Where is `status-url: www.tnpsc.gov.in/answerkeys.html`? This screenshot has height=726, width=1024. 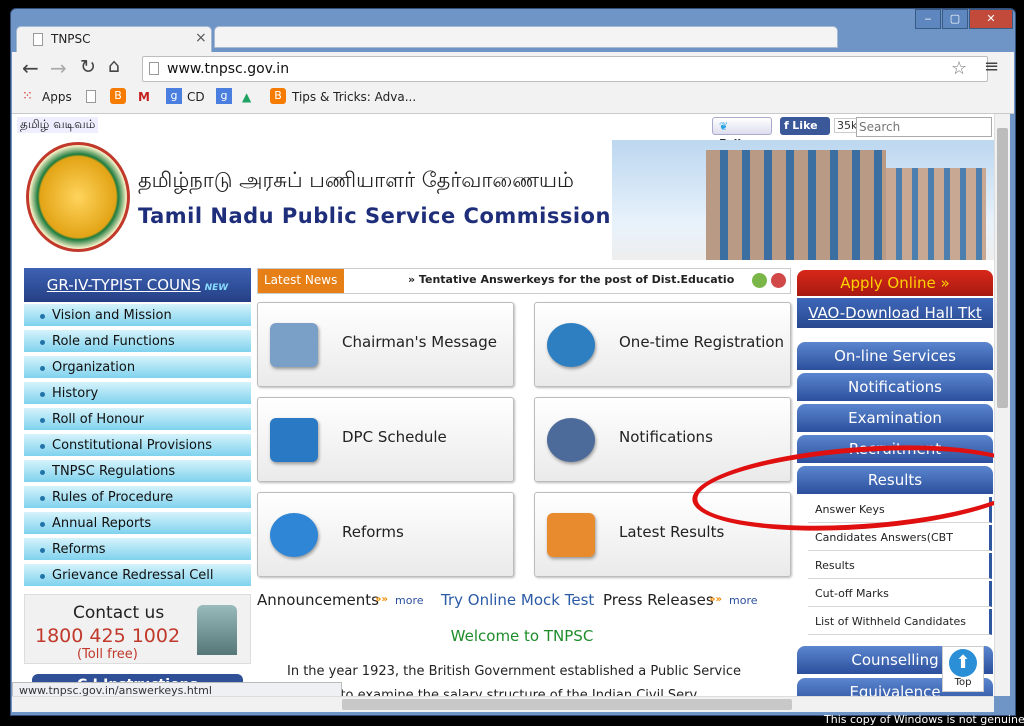 status-url: www.tnpsc.gov.in/answerkeys.html is located at coordinates (115, 690).